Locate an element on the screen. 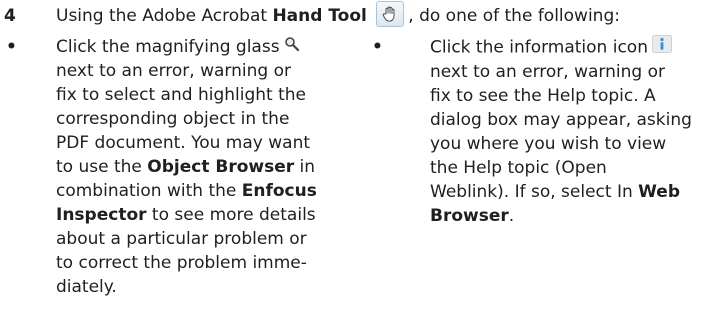 The image size is (715, 335). information-icon is located at coordinates (661, 47).